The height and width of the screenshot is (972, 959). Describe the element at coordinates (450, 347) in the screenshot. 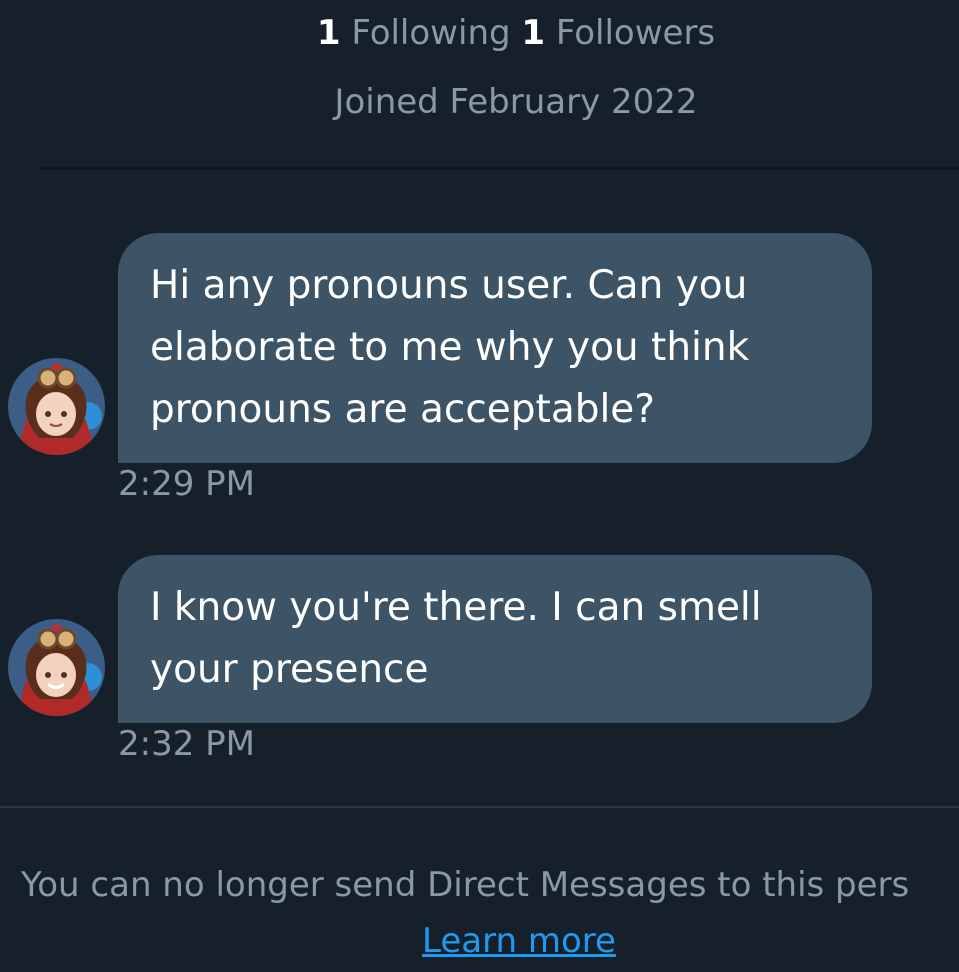

I see `message-text: elaborate to me why you think` at that location.